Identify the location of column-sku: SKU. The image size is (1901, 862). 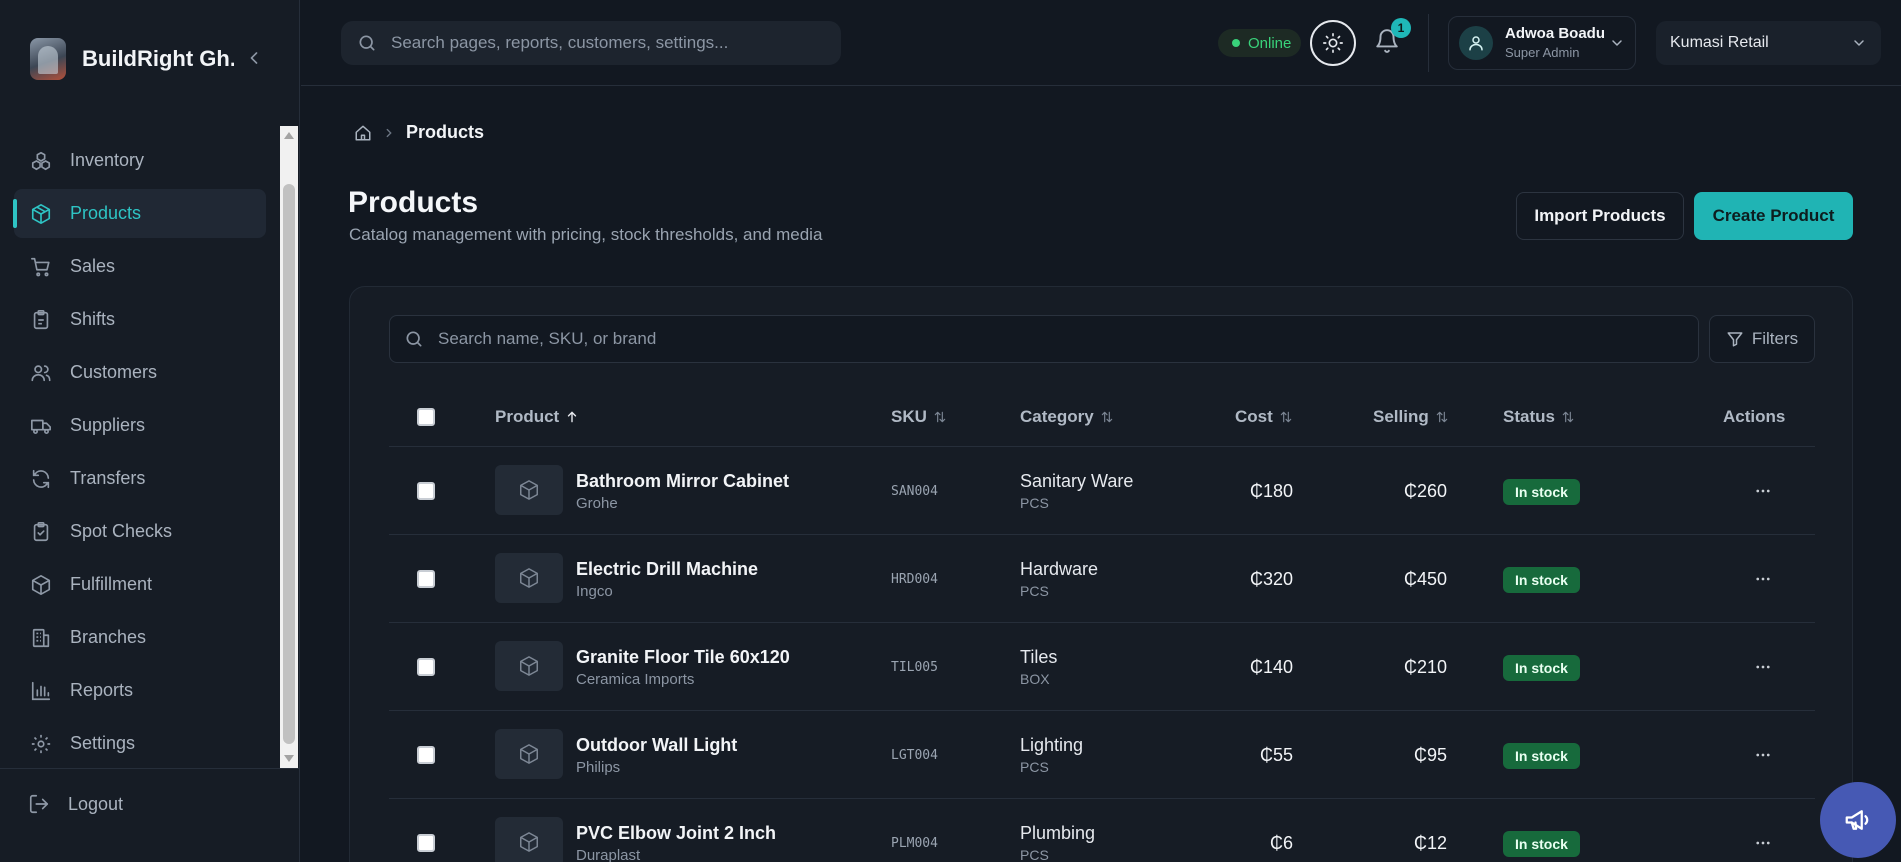
(919, 417).